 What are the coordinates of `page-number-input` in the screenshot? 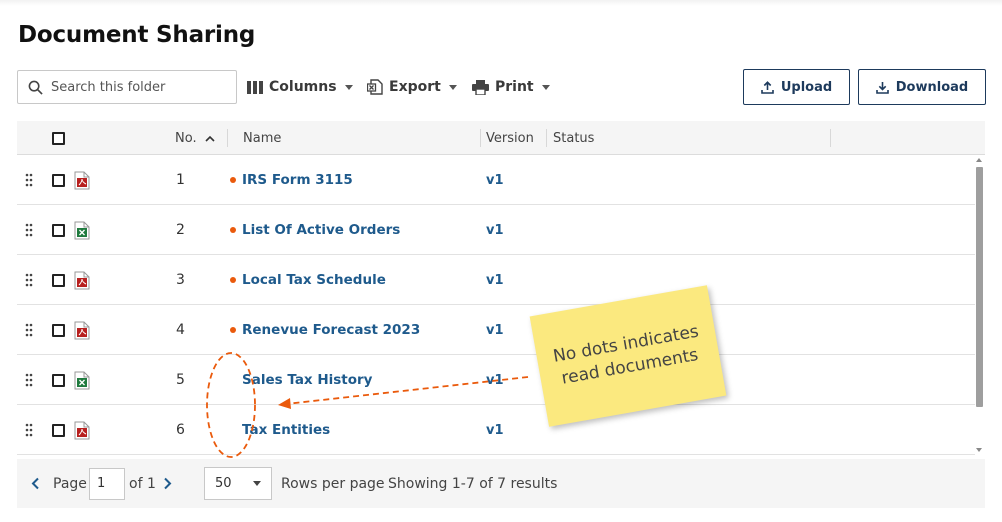 It's located at (107, 483).